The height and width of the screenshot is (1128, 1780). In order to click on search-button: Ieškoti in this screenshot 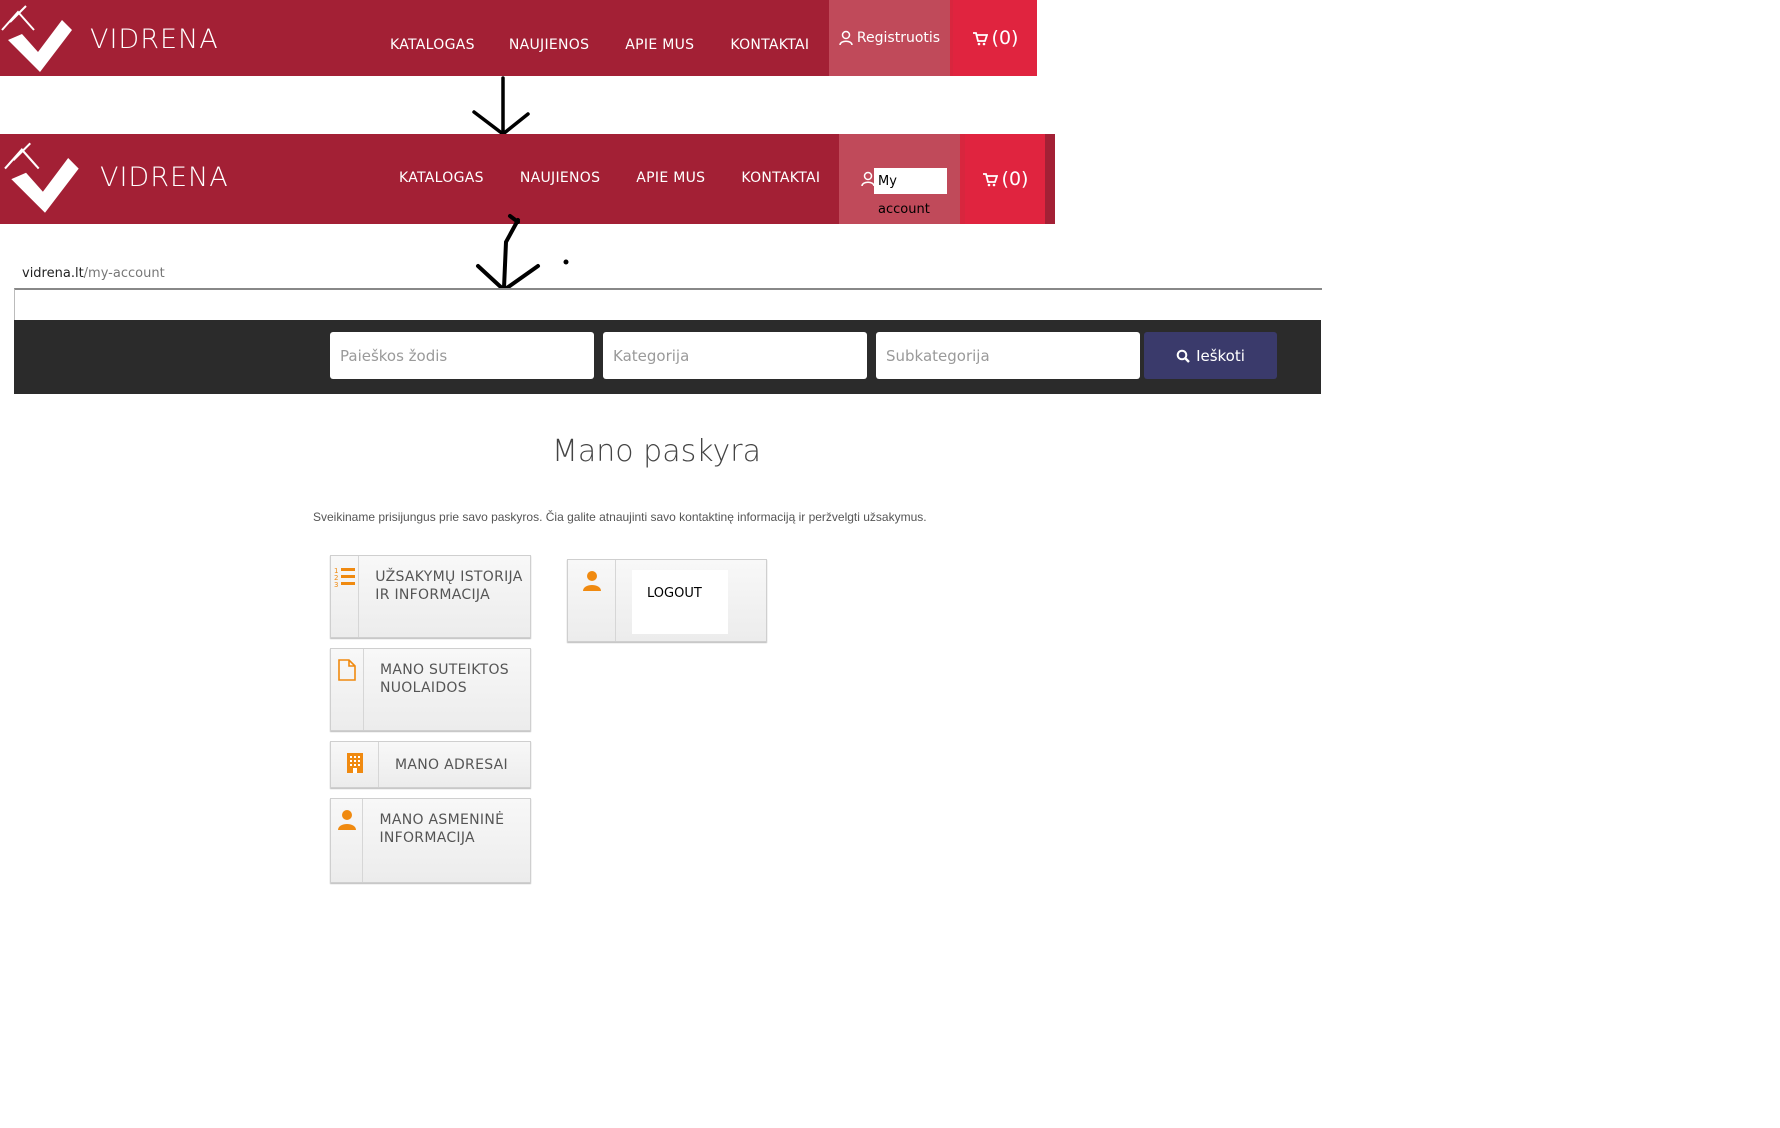, I will do `click(1210, 355)`.